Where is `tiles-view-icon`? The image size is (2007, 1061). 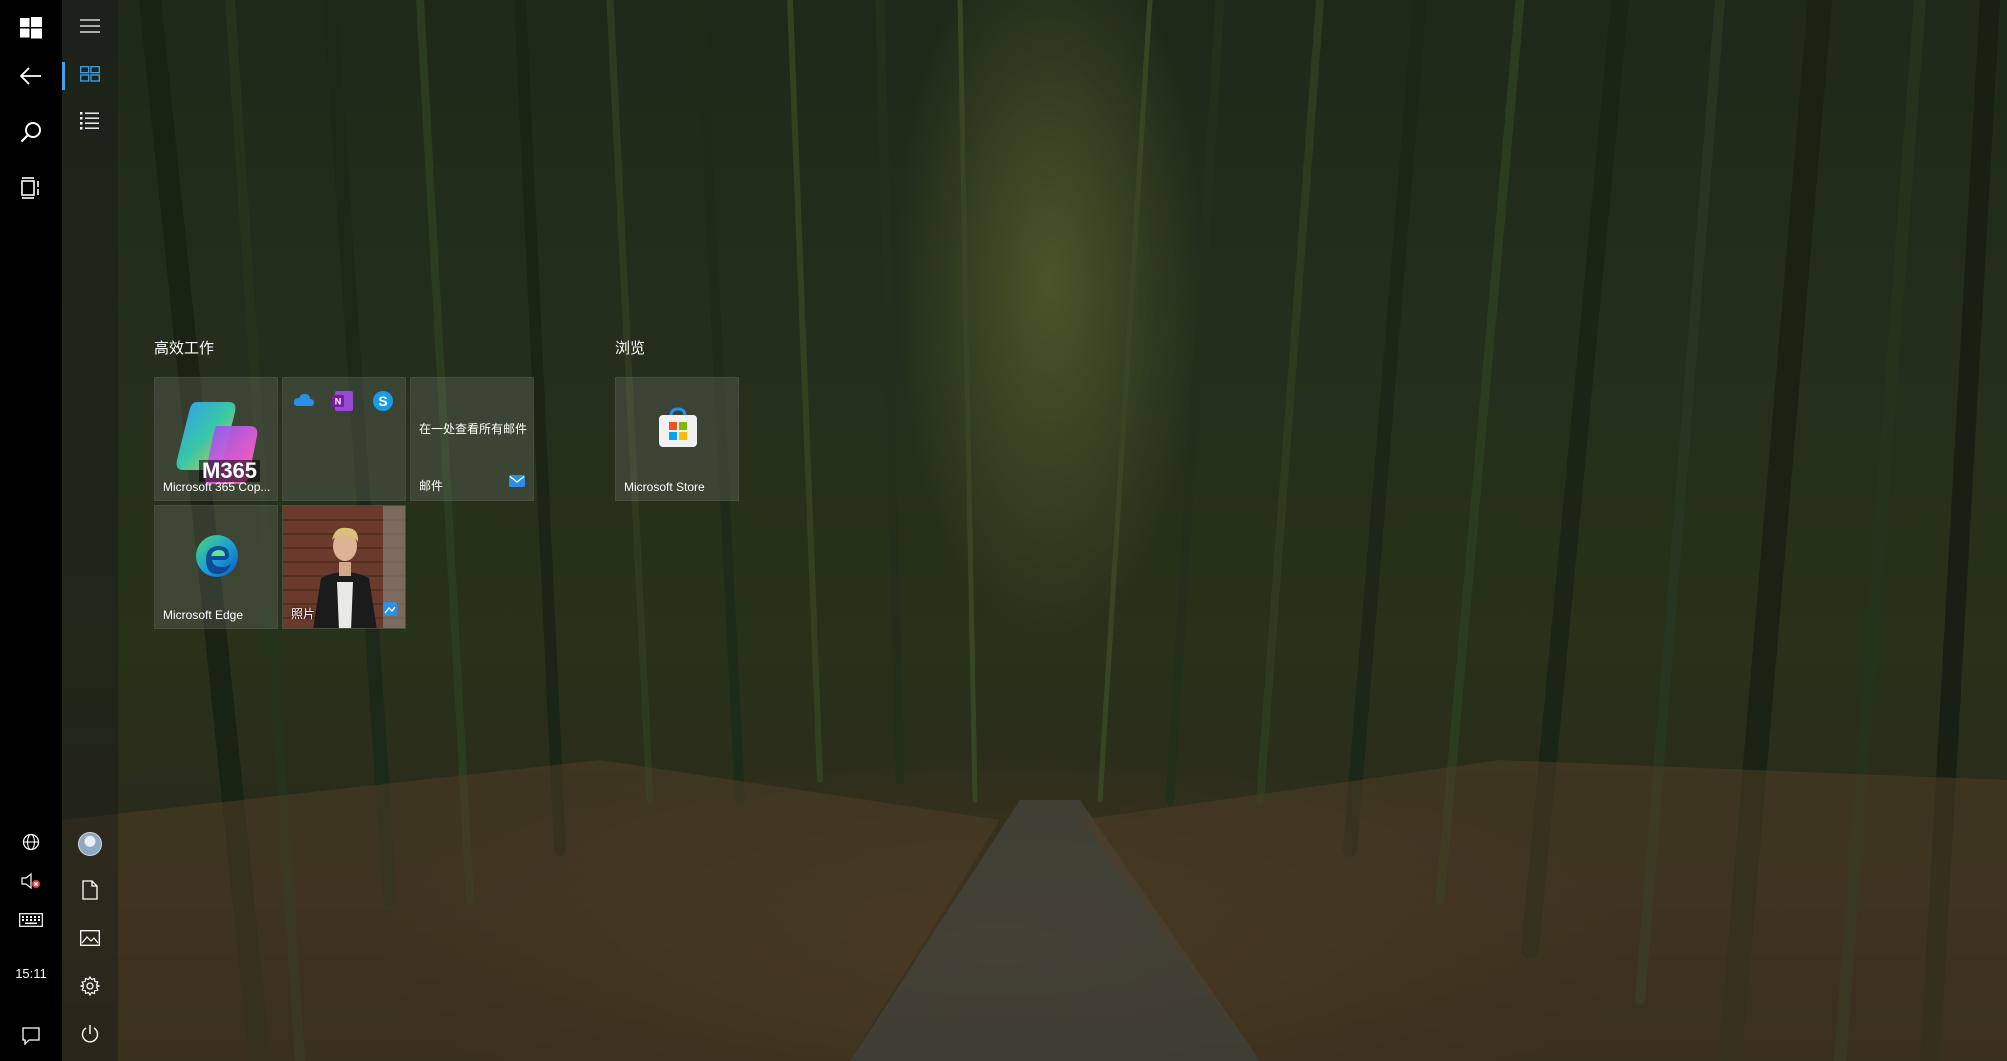 tiles-view-icon is located at coordinates (90, 76).